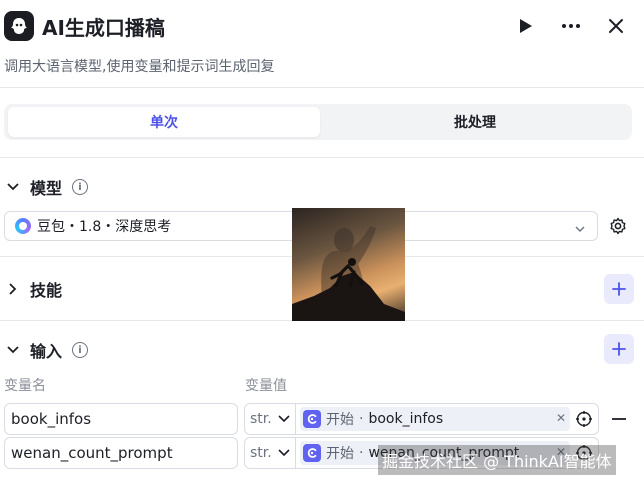 The height and width of the screenshot is (485, 644). I want to click on reference-tag: 开始 · book_infos ✕, so click(435, 419).